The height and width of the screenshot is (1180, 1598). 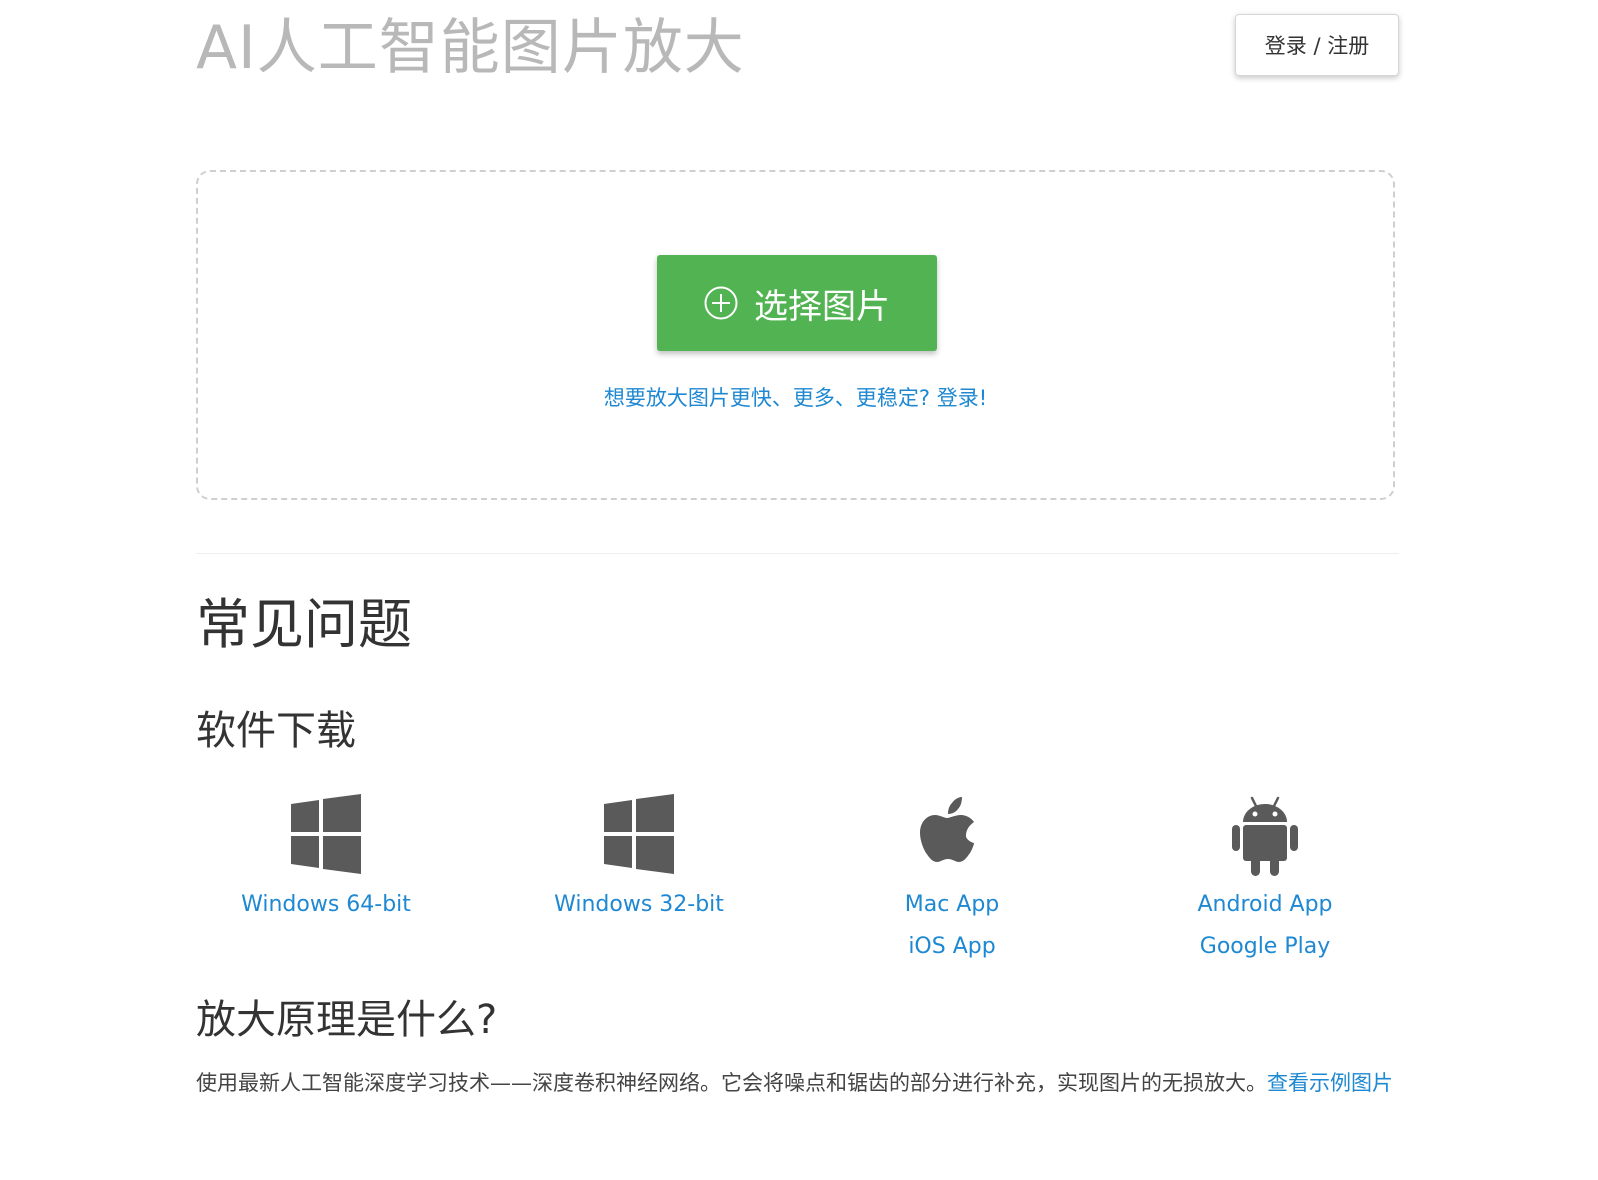 I want to click on download-apple: Mac App iOS App, so click(x=952, y=879).